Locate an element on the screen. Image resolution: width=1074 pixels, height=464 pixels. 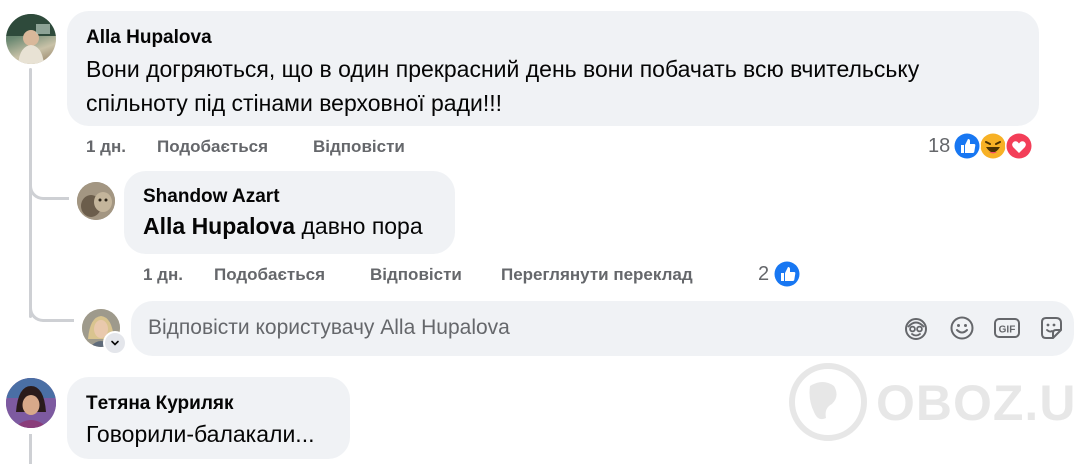
comment-author: Tетяна Куриляк is located at coordinates (160, 404).